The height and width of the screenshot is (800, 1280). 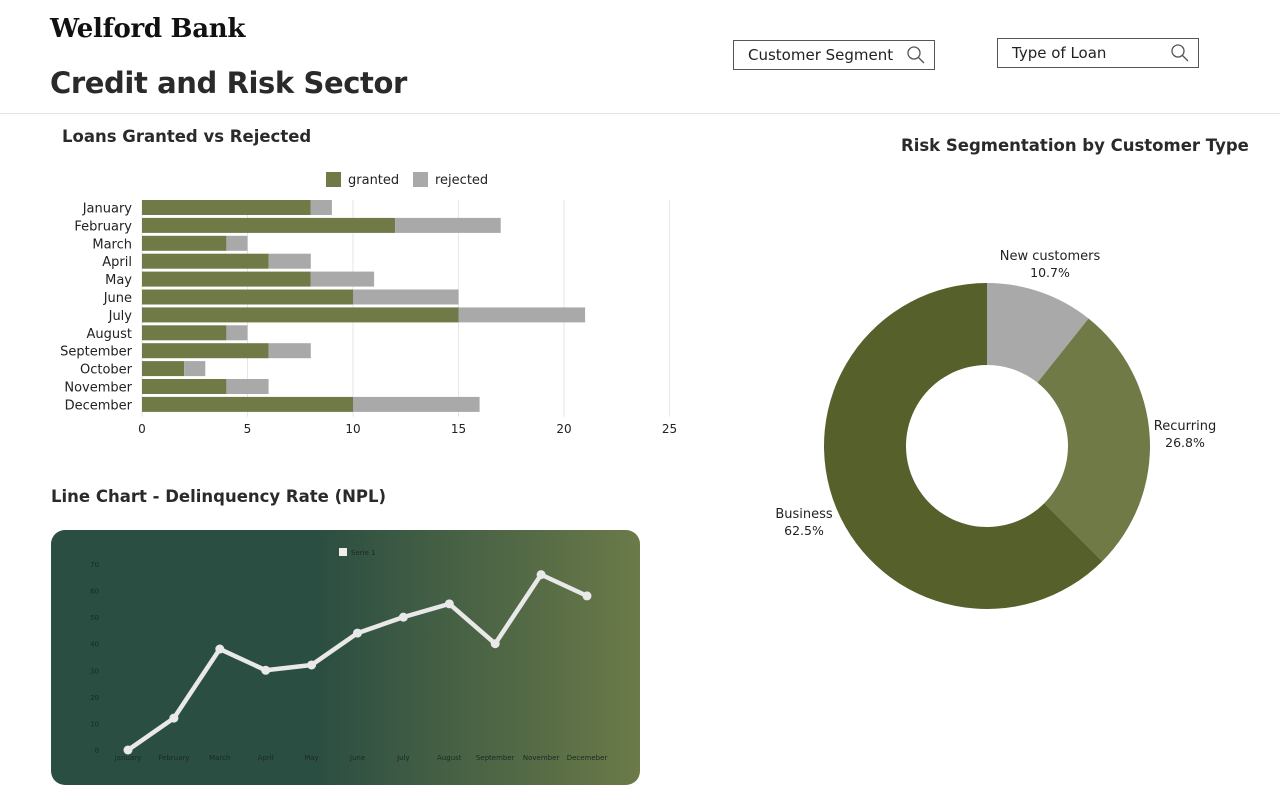 What do you see at coordinates (449, 758) in the screenshot?
I see `x-tick-label: August` at bounding box center [449, 758].